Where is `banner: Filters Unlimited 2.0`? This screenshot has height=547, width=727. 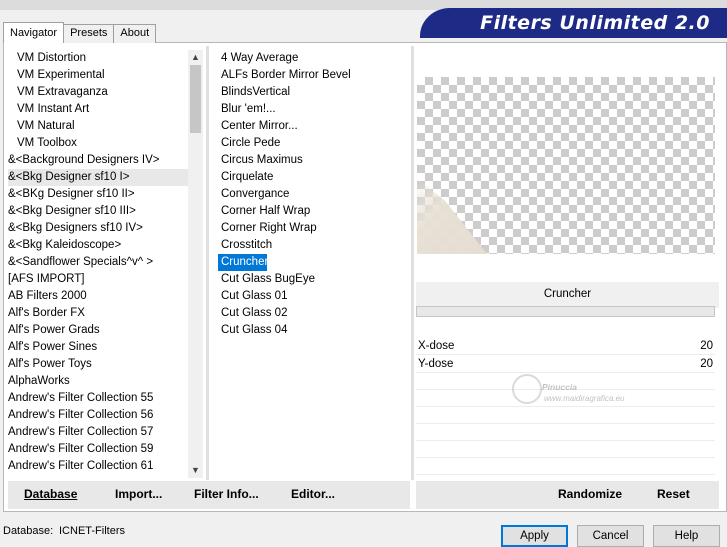 banner: Filters Unlimited 2.0 is located at coordinates (573, 23).